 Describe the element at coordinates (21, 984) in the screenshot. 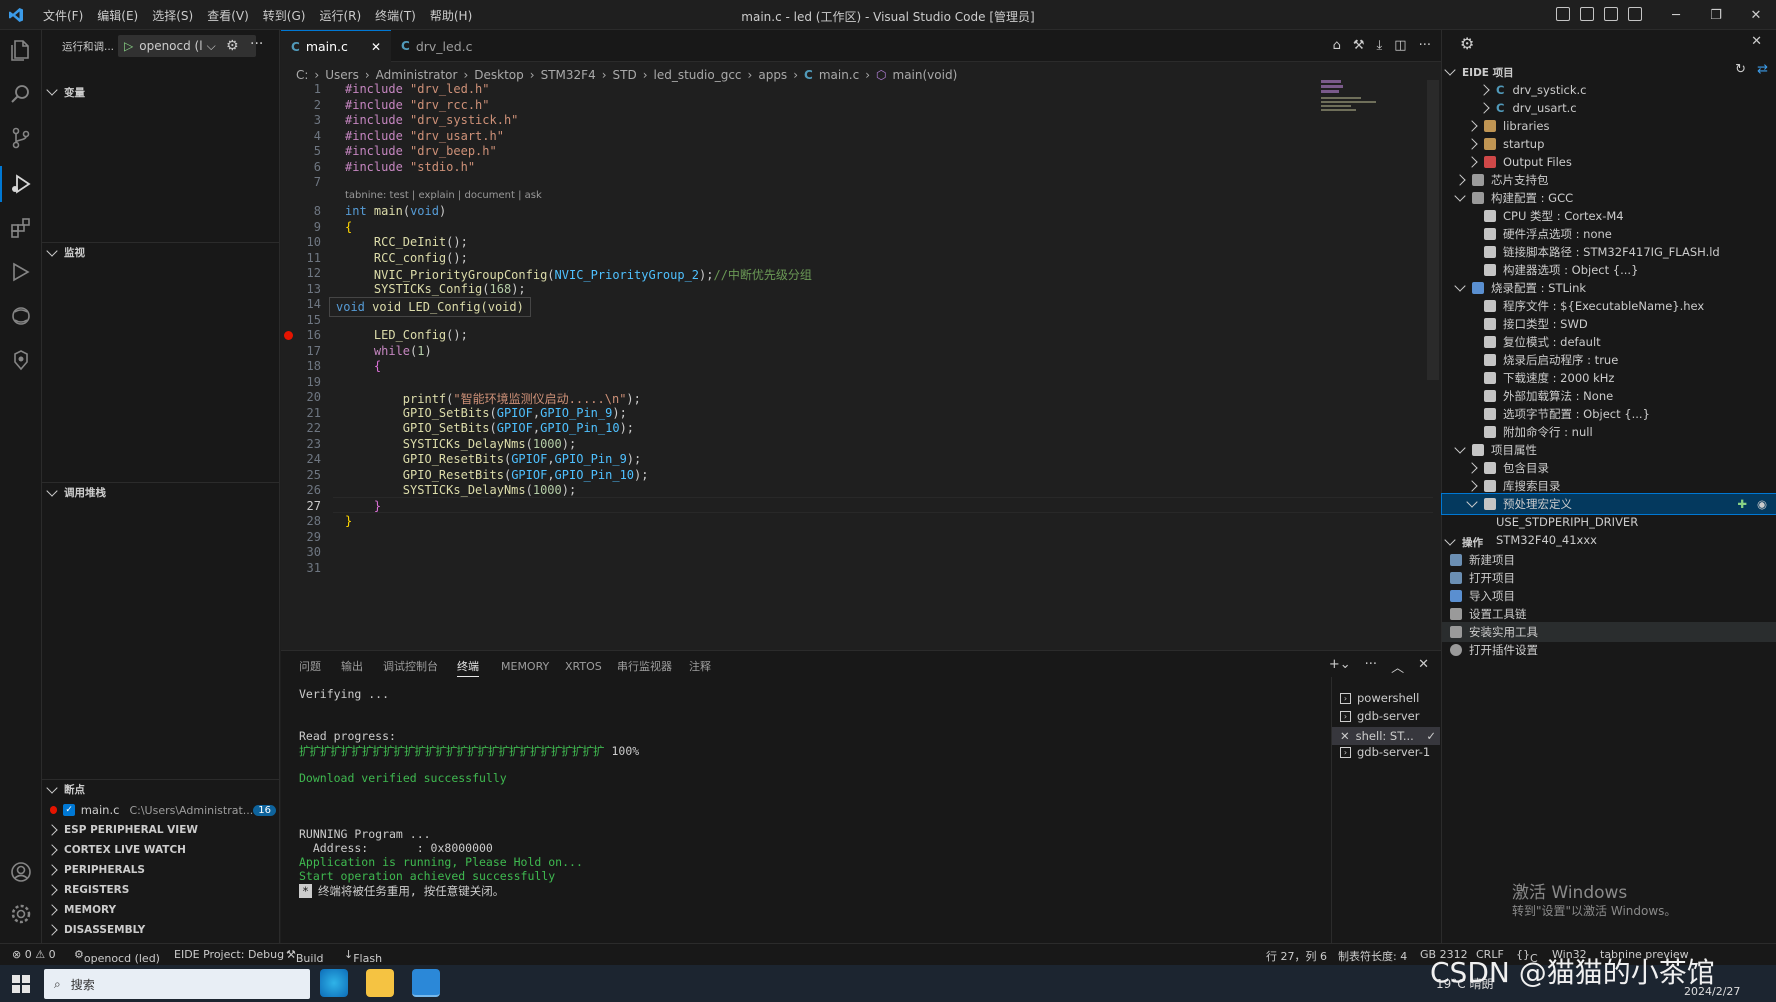

I see `windows-start-icon` at that location.